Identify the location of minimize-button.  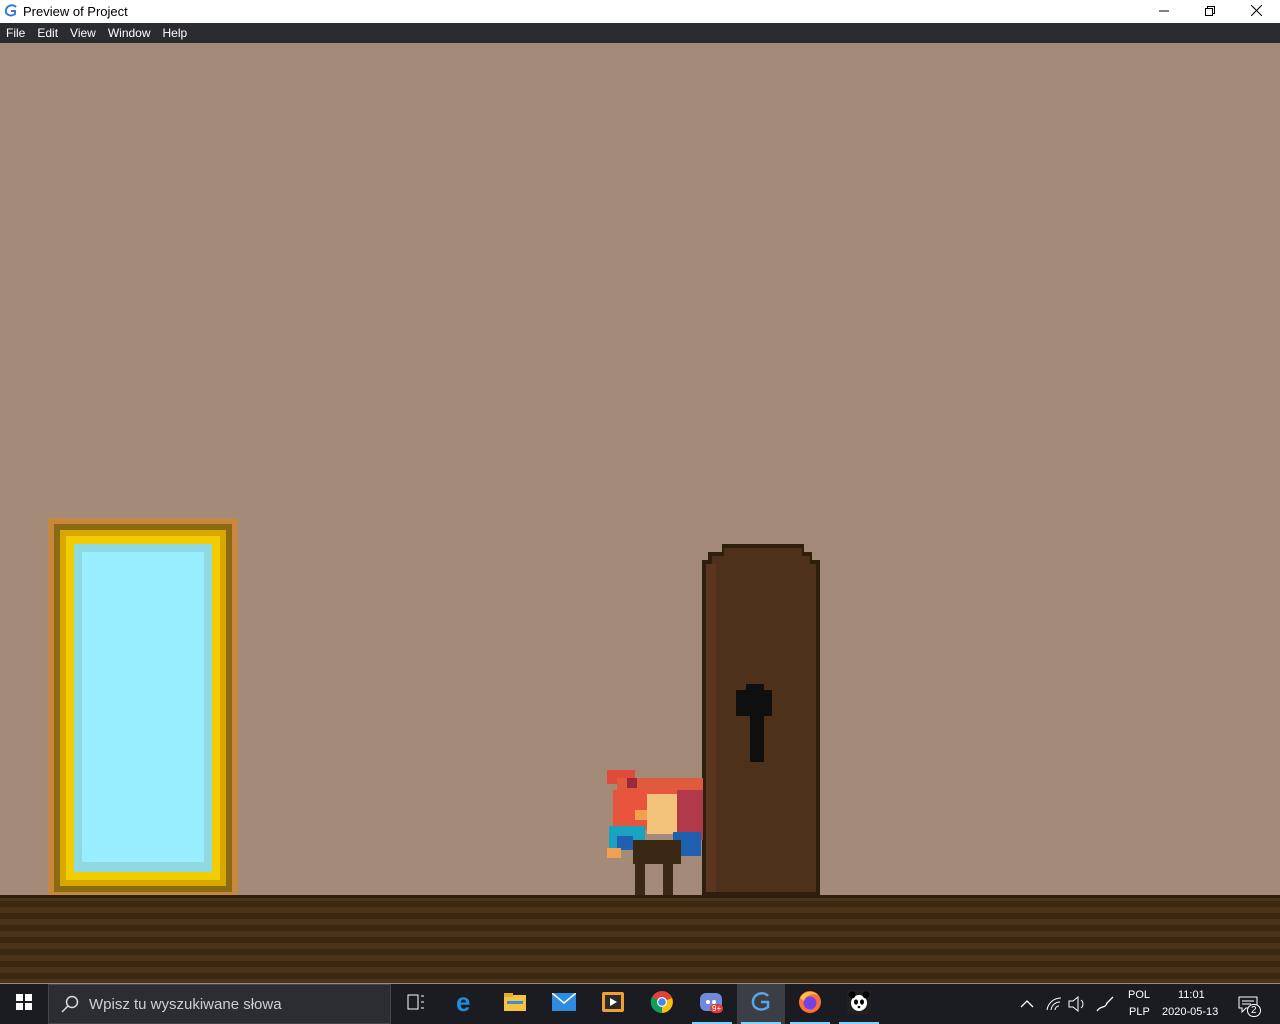
(1164, 11).